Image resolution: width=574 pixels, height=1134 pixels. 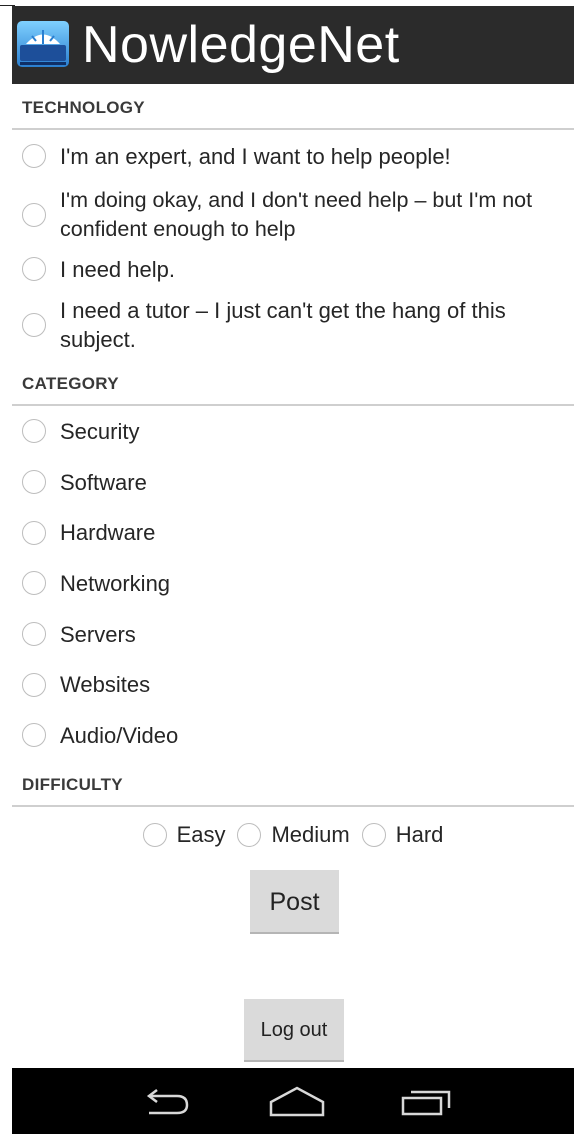 What do you see at coordinates (103, 482) in the screenshot?
I see `category-option-label: Software` at bounding box center [103, 482].